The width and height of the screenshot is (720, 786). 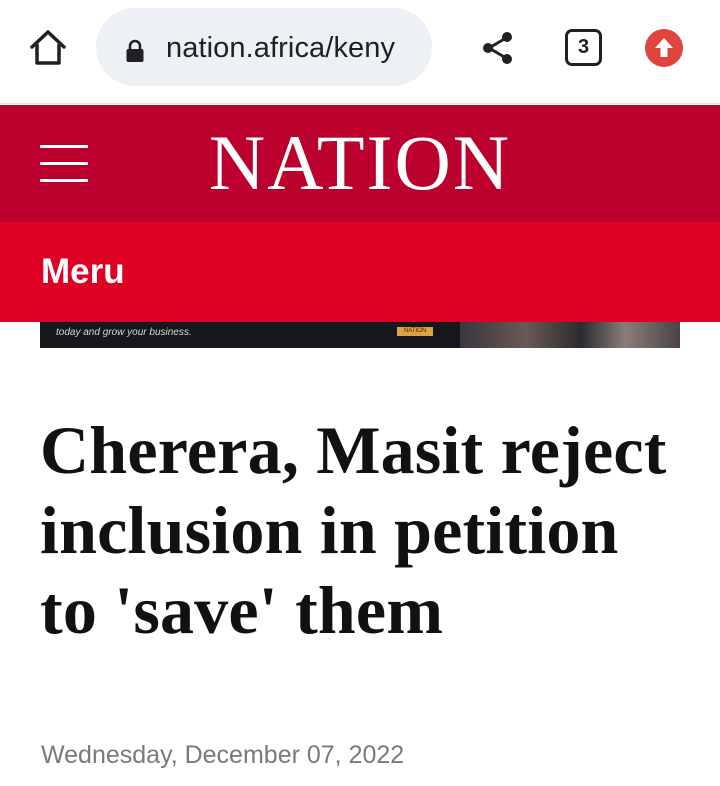 What do you see at coordinates (360, 272) in the screenshot?
I see `section-bar: Meru` at bounding box center [360, 272].